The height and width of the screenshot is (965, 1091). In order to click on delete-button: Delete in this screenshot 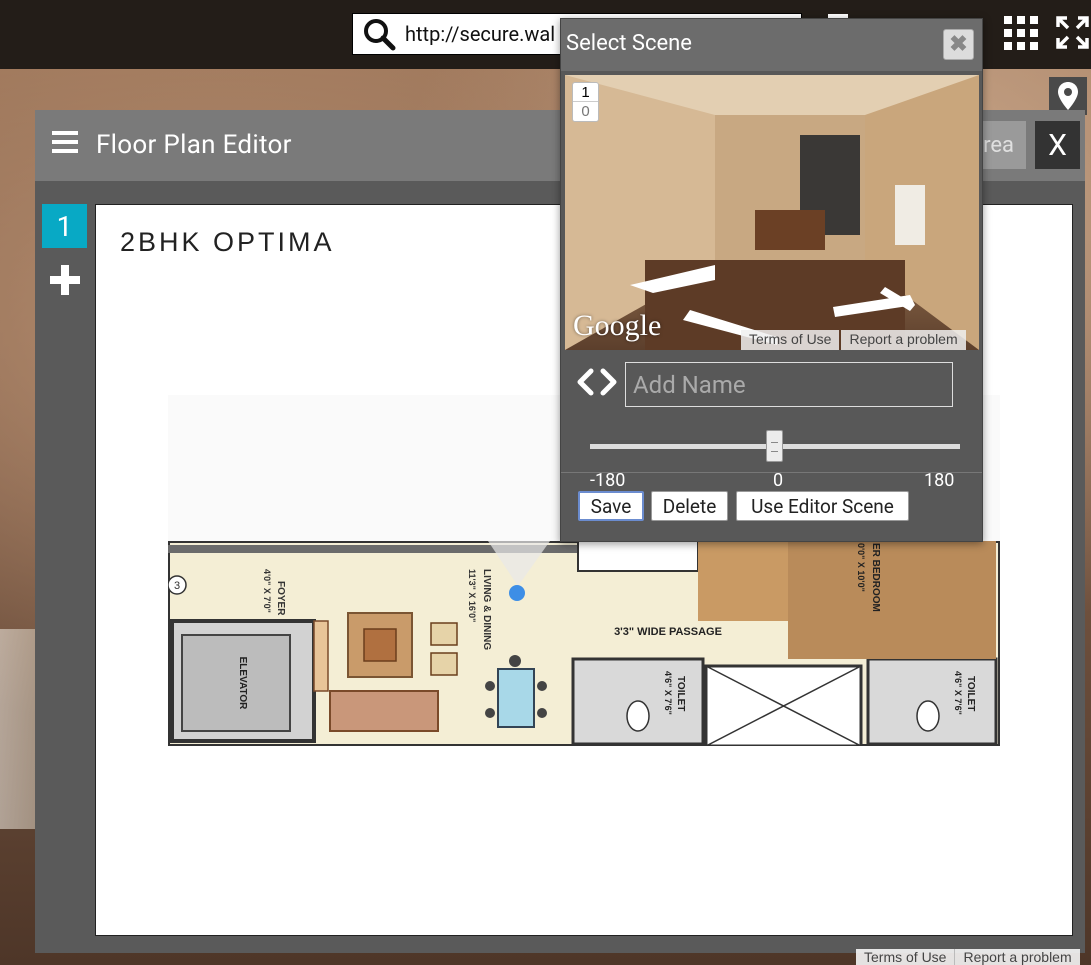, I will do `click(689, 506)`.